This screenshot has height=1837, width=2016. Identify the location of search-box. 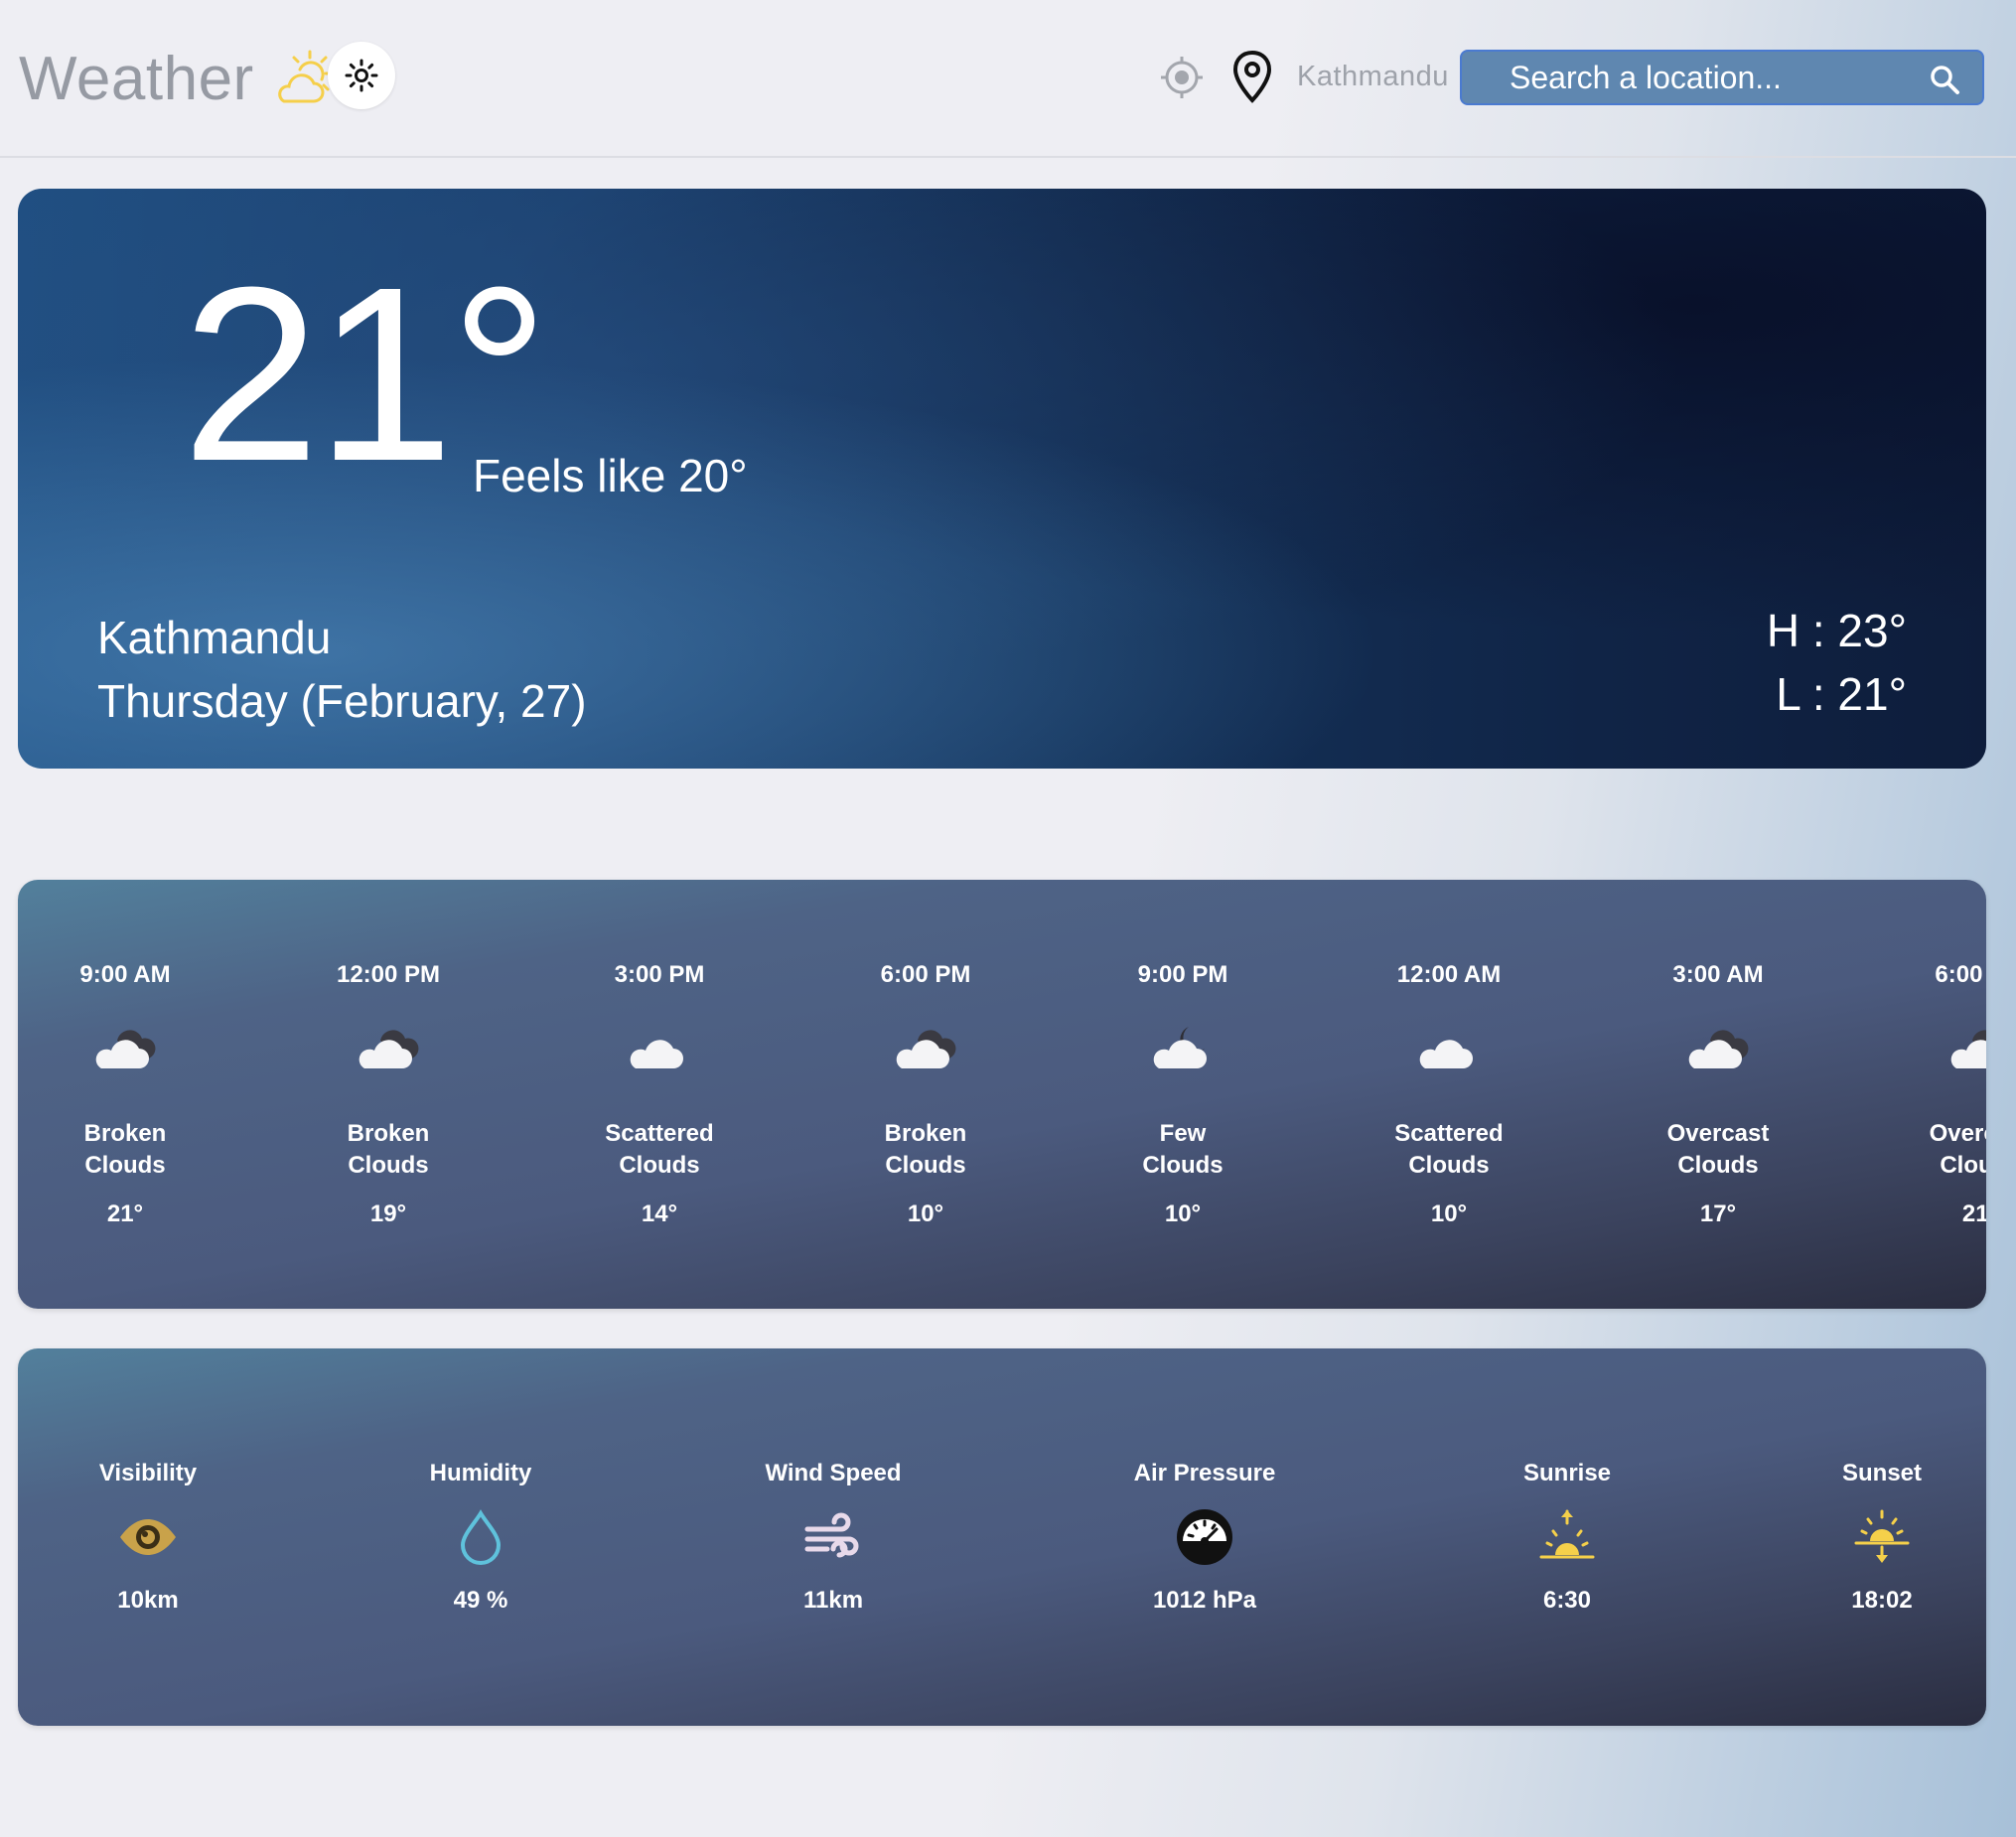
(1722, 77).